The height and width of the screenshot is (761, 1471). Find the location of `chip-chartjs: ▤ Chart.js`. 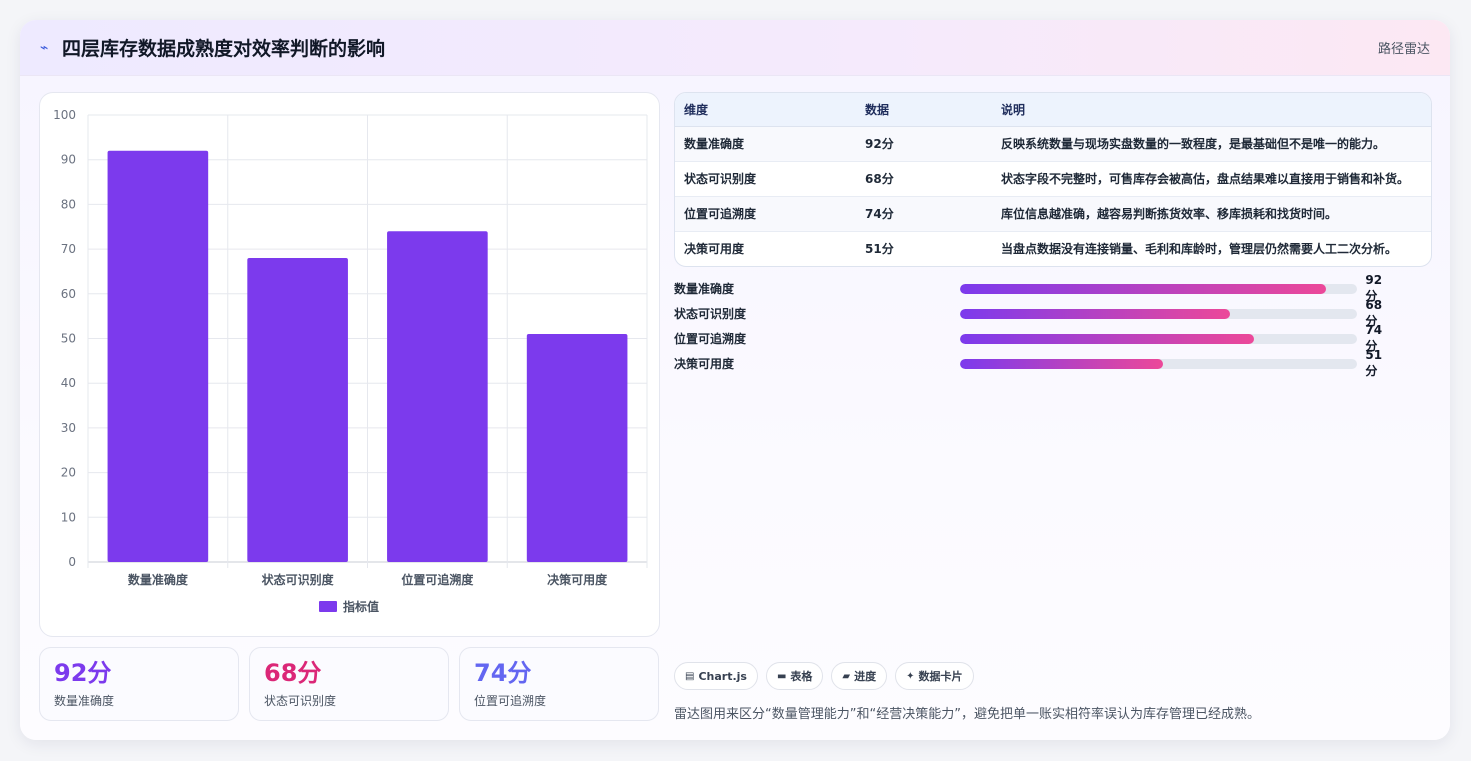

chip-chartjs: ▤ Chart.js is located at coordinates (716, 676).